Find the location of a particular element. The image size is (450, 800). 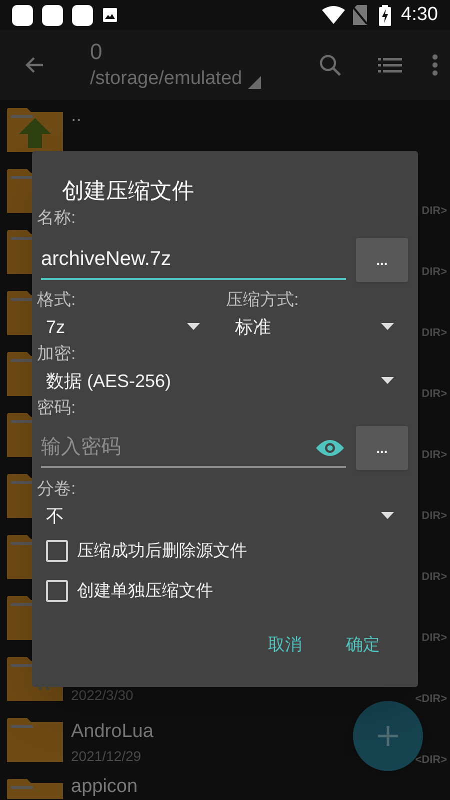

more-icon is located at coordinates (435, 65).